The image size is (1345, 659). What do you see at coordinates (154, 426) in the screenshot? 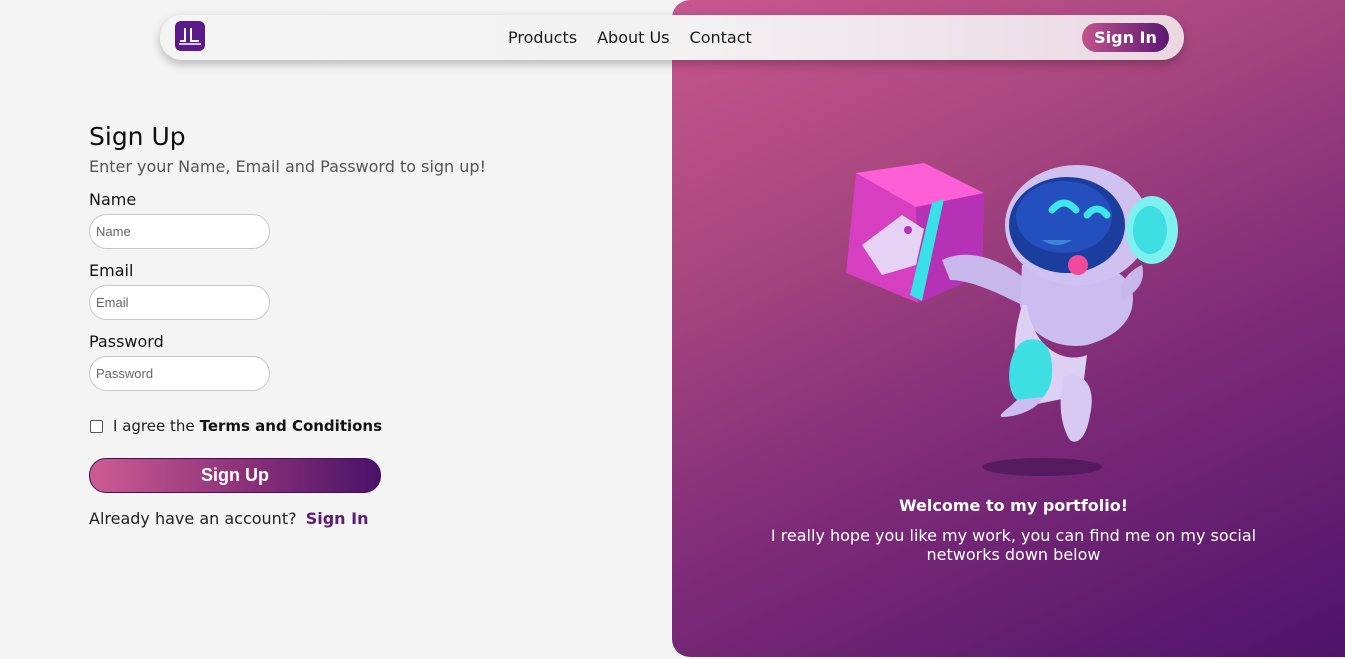
I see `agree-text: I agree the` at bounding box center [154, 426].